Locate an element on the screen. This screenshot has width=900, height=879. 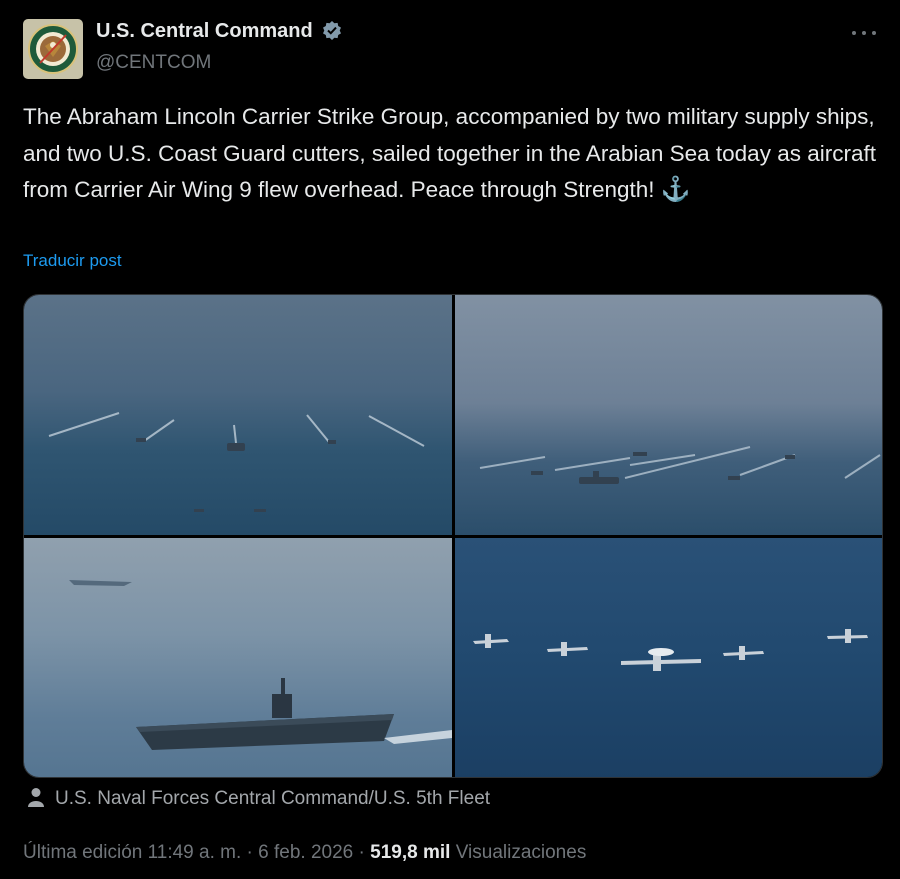
centcom-seal-icon is located at coordinates (53, 49).